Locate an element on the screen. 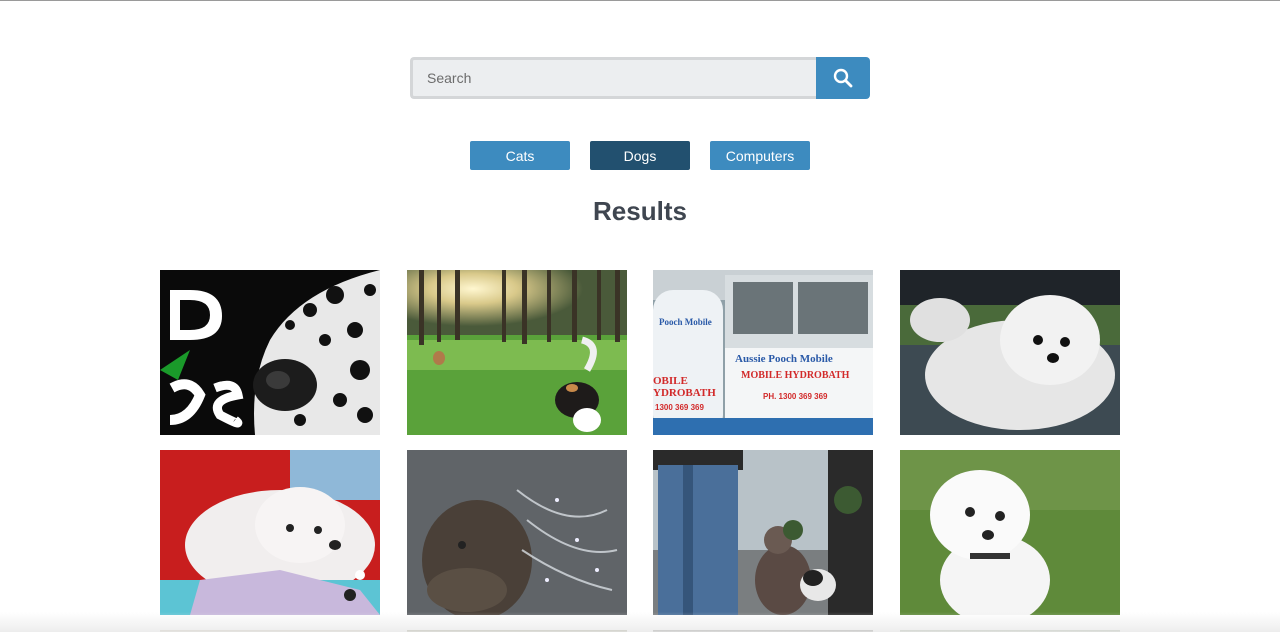  trailer-side-text-3: YDROBATH is located at coordinates (684, 393).